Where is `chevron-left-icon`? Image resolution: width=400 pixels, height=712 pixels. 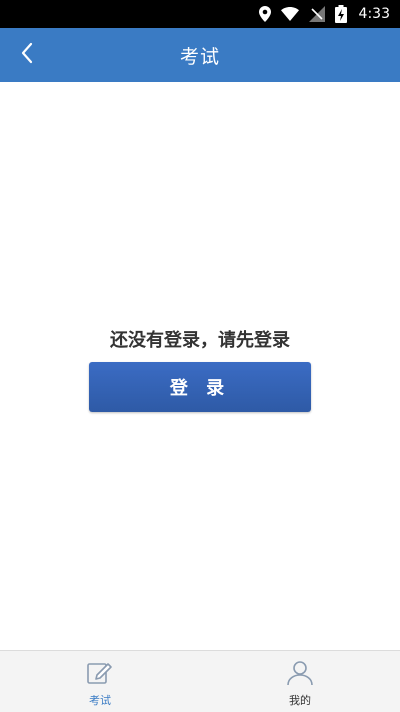 chevron-left-icon is located at coordinates (27, 55).